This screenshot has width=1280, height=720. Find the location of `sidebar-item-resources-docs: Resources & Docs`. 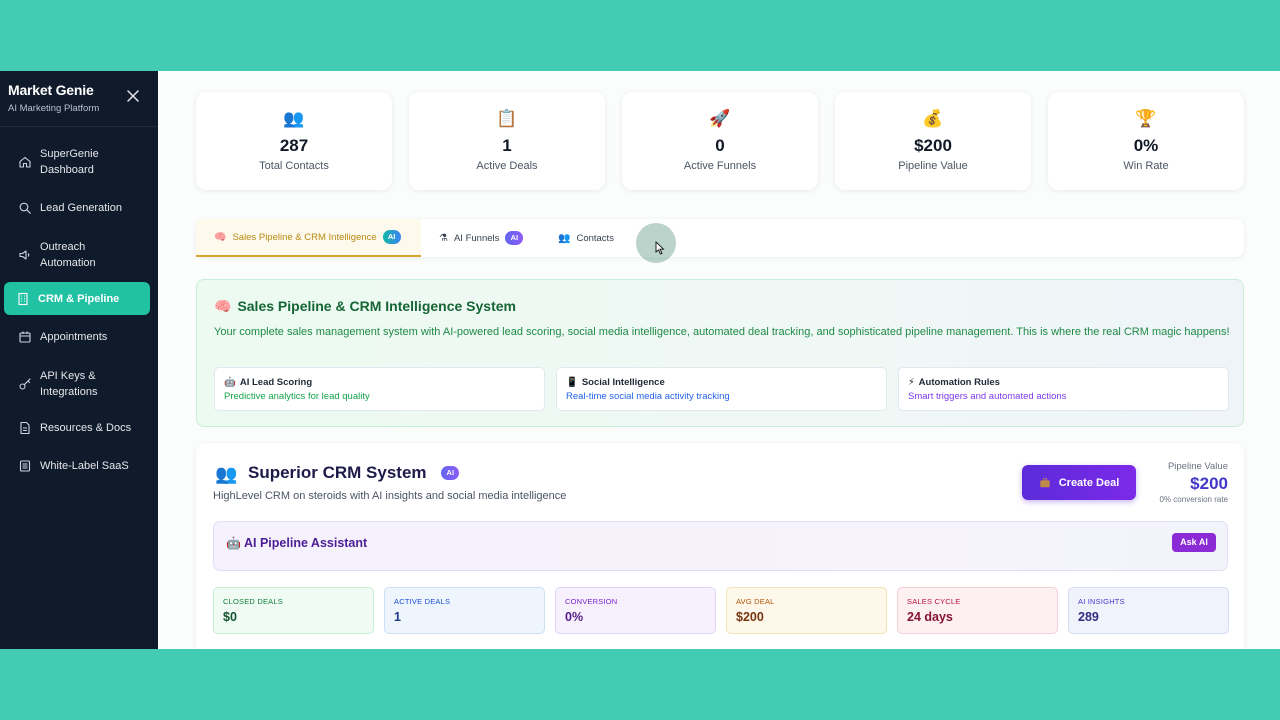

sidebar-item-resources-docs: Resources & Docs is located at coordinates (77, 428).